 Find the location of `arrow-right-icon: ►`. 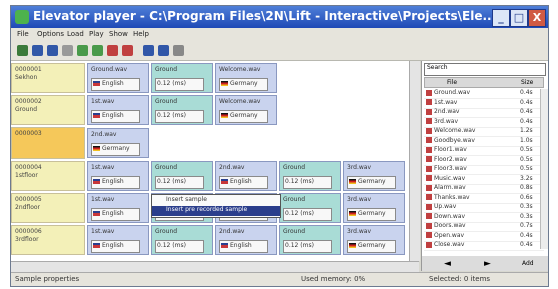

arrow-right-icon: ► is located at coordinates (487, 264).